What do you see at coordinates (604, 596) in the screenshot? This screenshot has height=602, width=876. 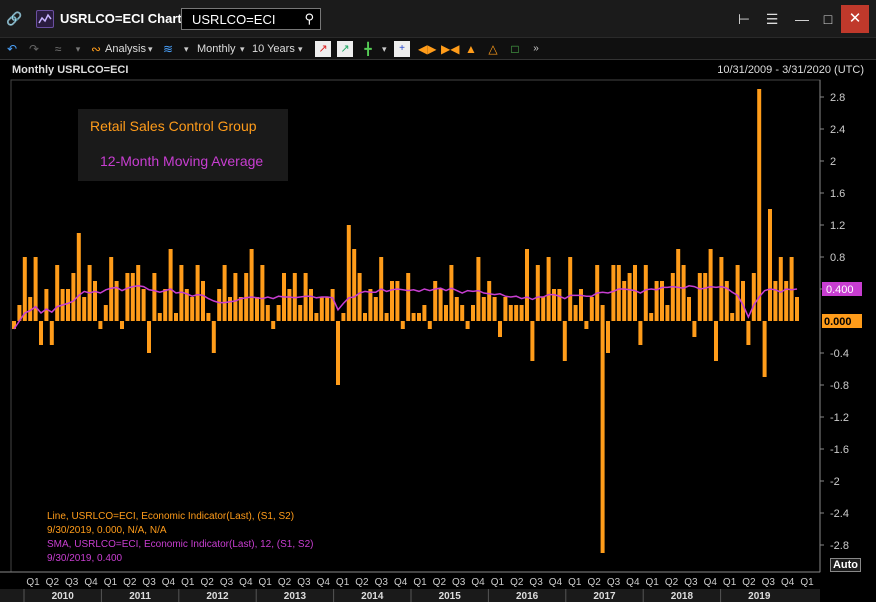 I see `x-year-label: 2017` at bounding box center [604, 596].